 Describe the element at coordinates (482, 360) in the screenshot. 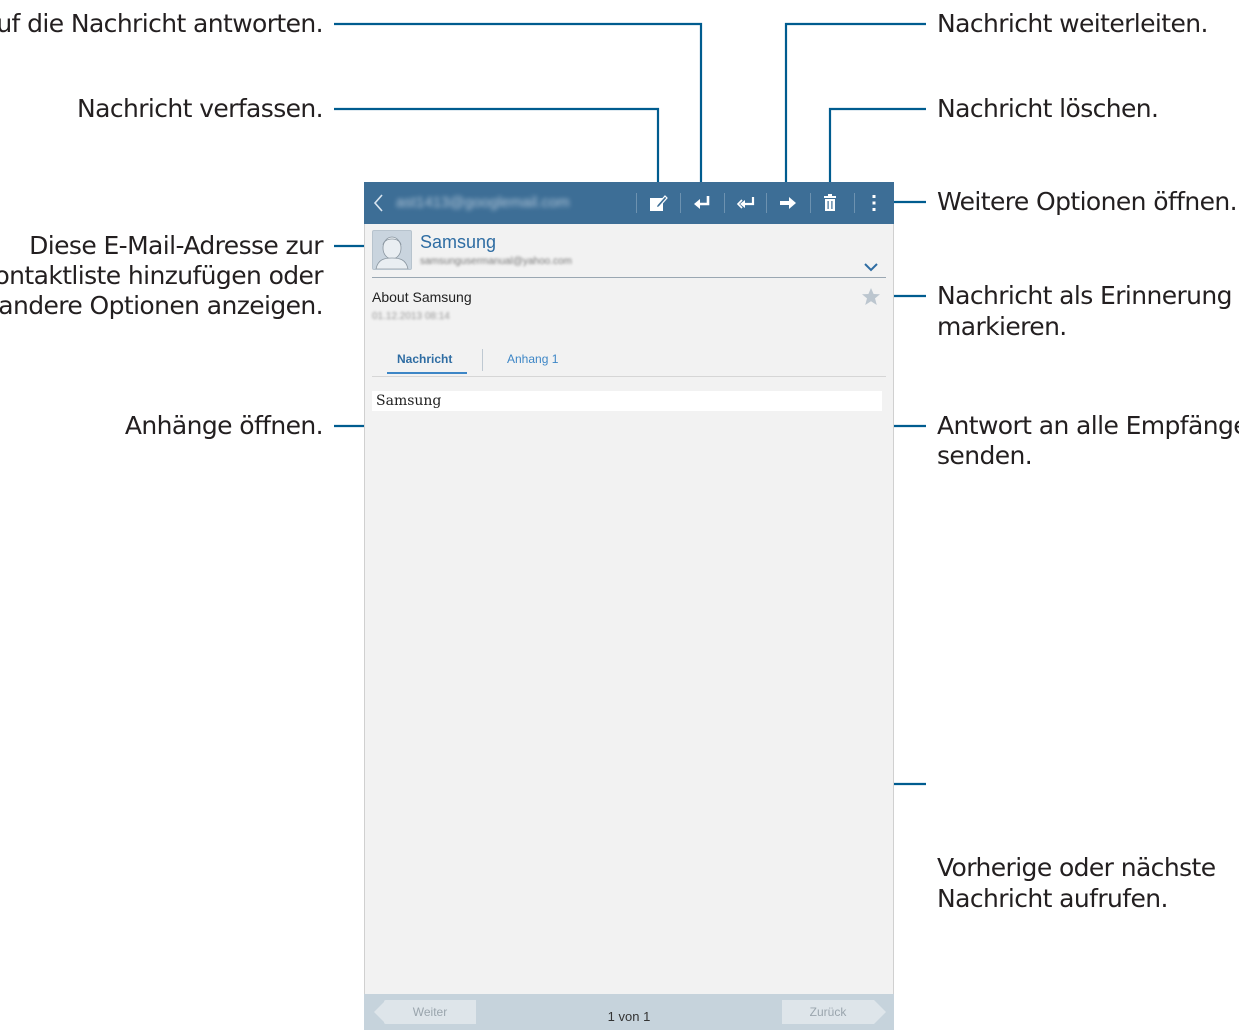

I see `tab-divider` at that location.